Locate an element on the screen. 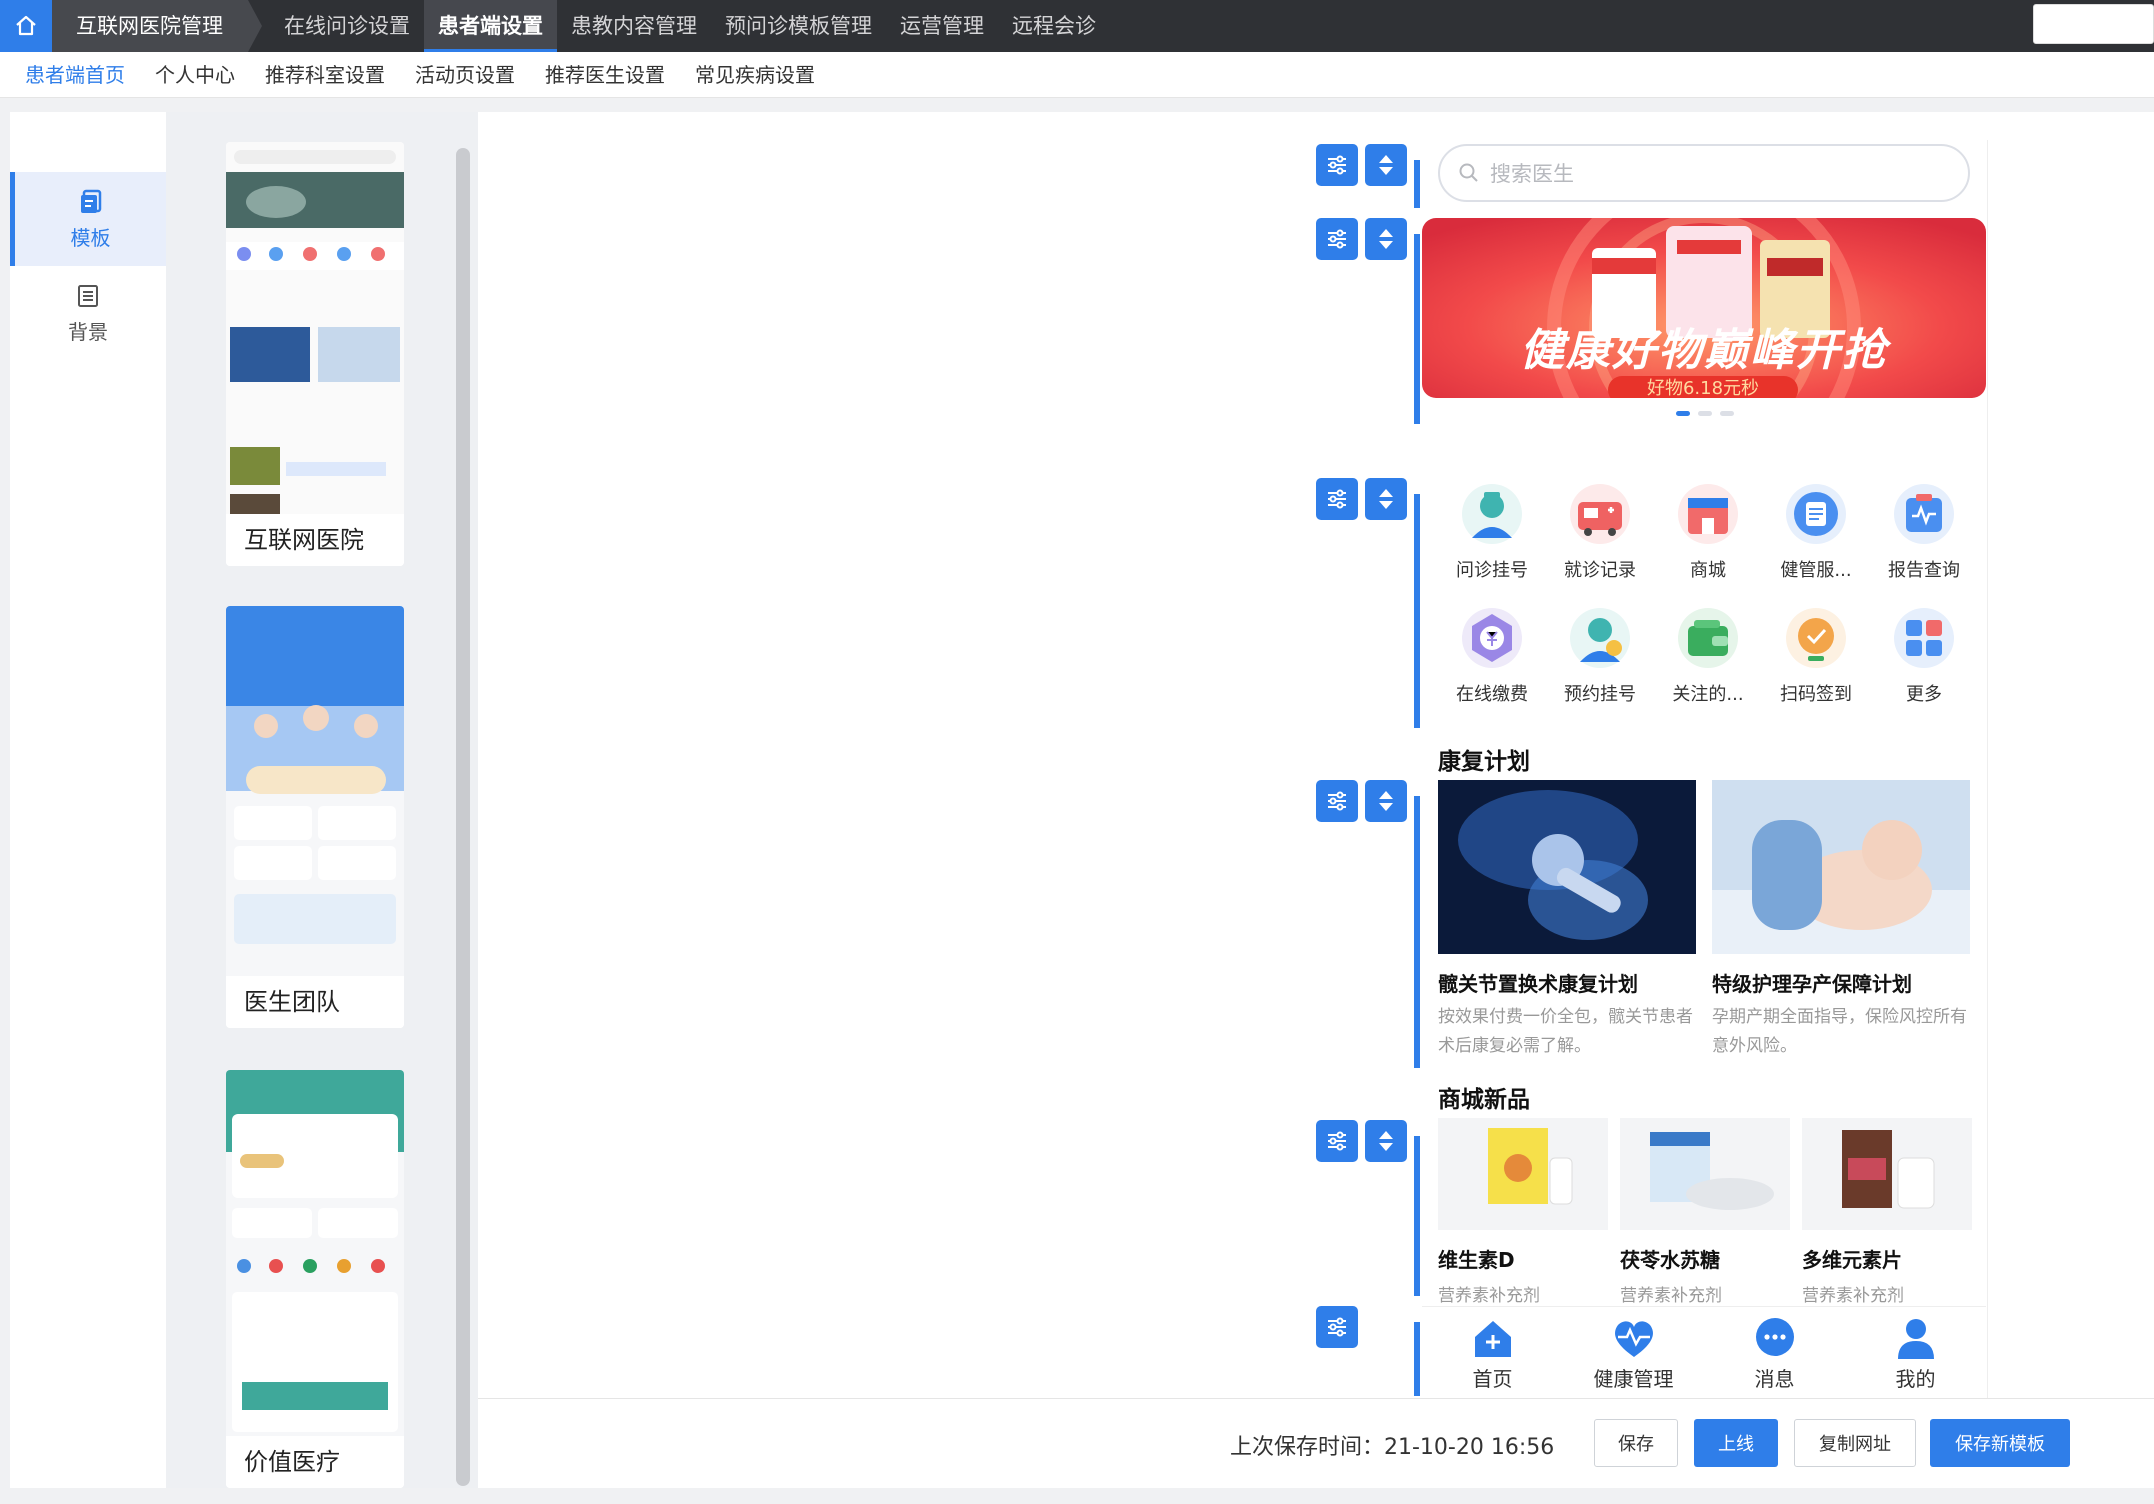 Image resolution: width=2154 pixels, height=1504 pixels. feature-label: 预约挂号 is located at coordinates (1600, 694).